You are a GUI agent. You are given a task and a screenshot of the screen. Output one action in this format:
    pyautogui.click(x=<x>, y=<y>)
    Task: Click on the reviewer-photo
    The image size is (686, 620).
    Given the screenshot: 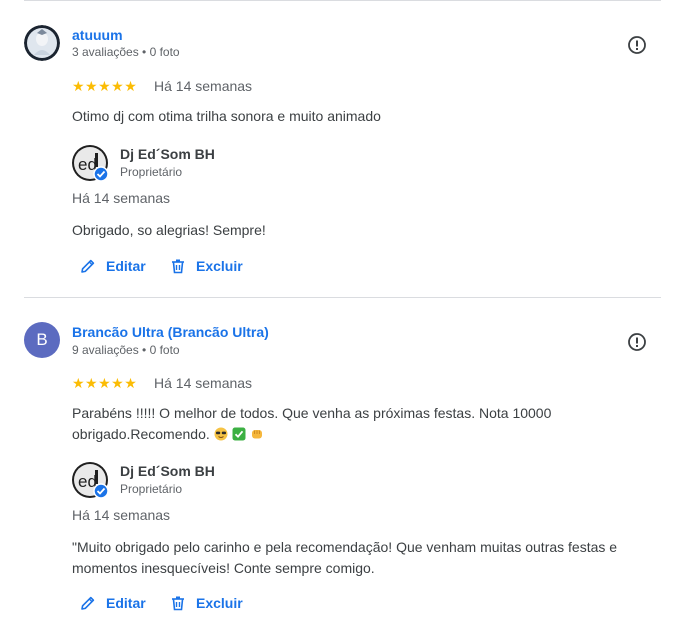 What is the action you would take?
    pyautogui.click(x=42, y=43)
    